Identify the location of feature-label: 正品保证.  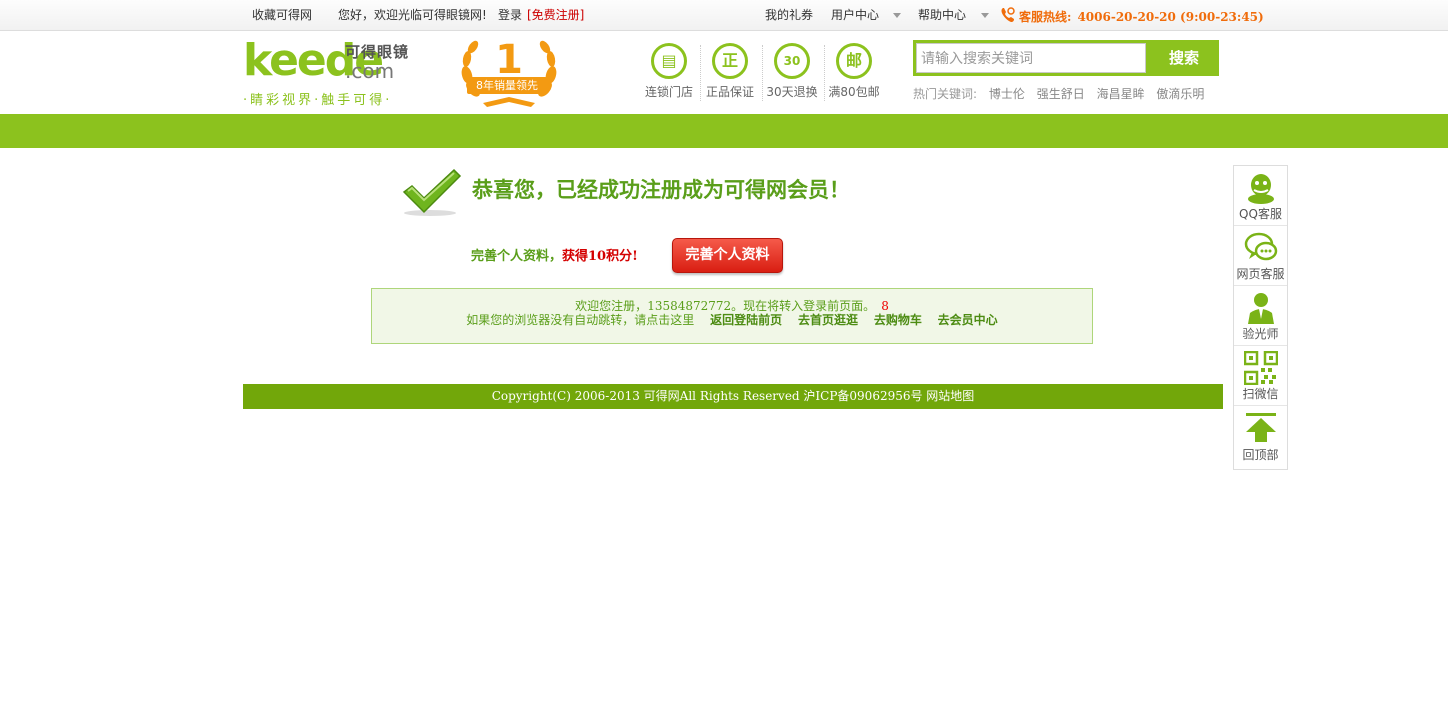
(729, 92).